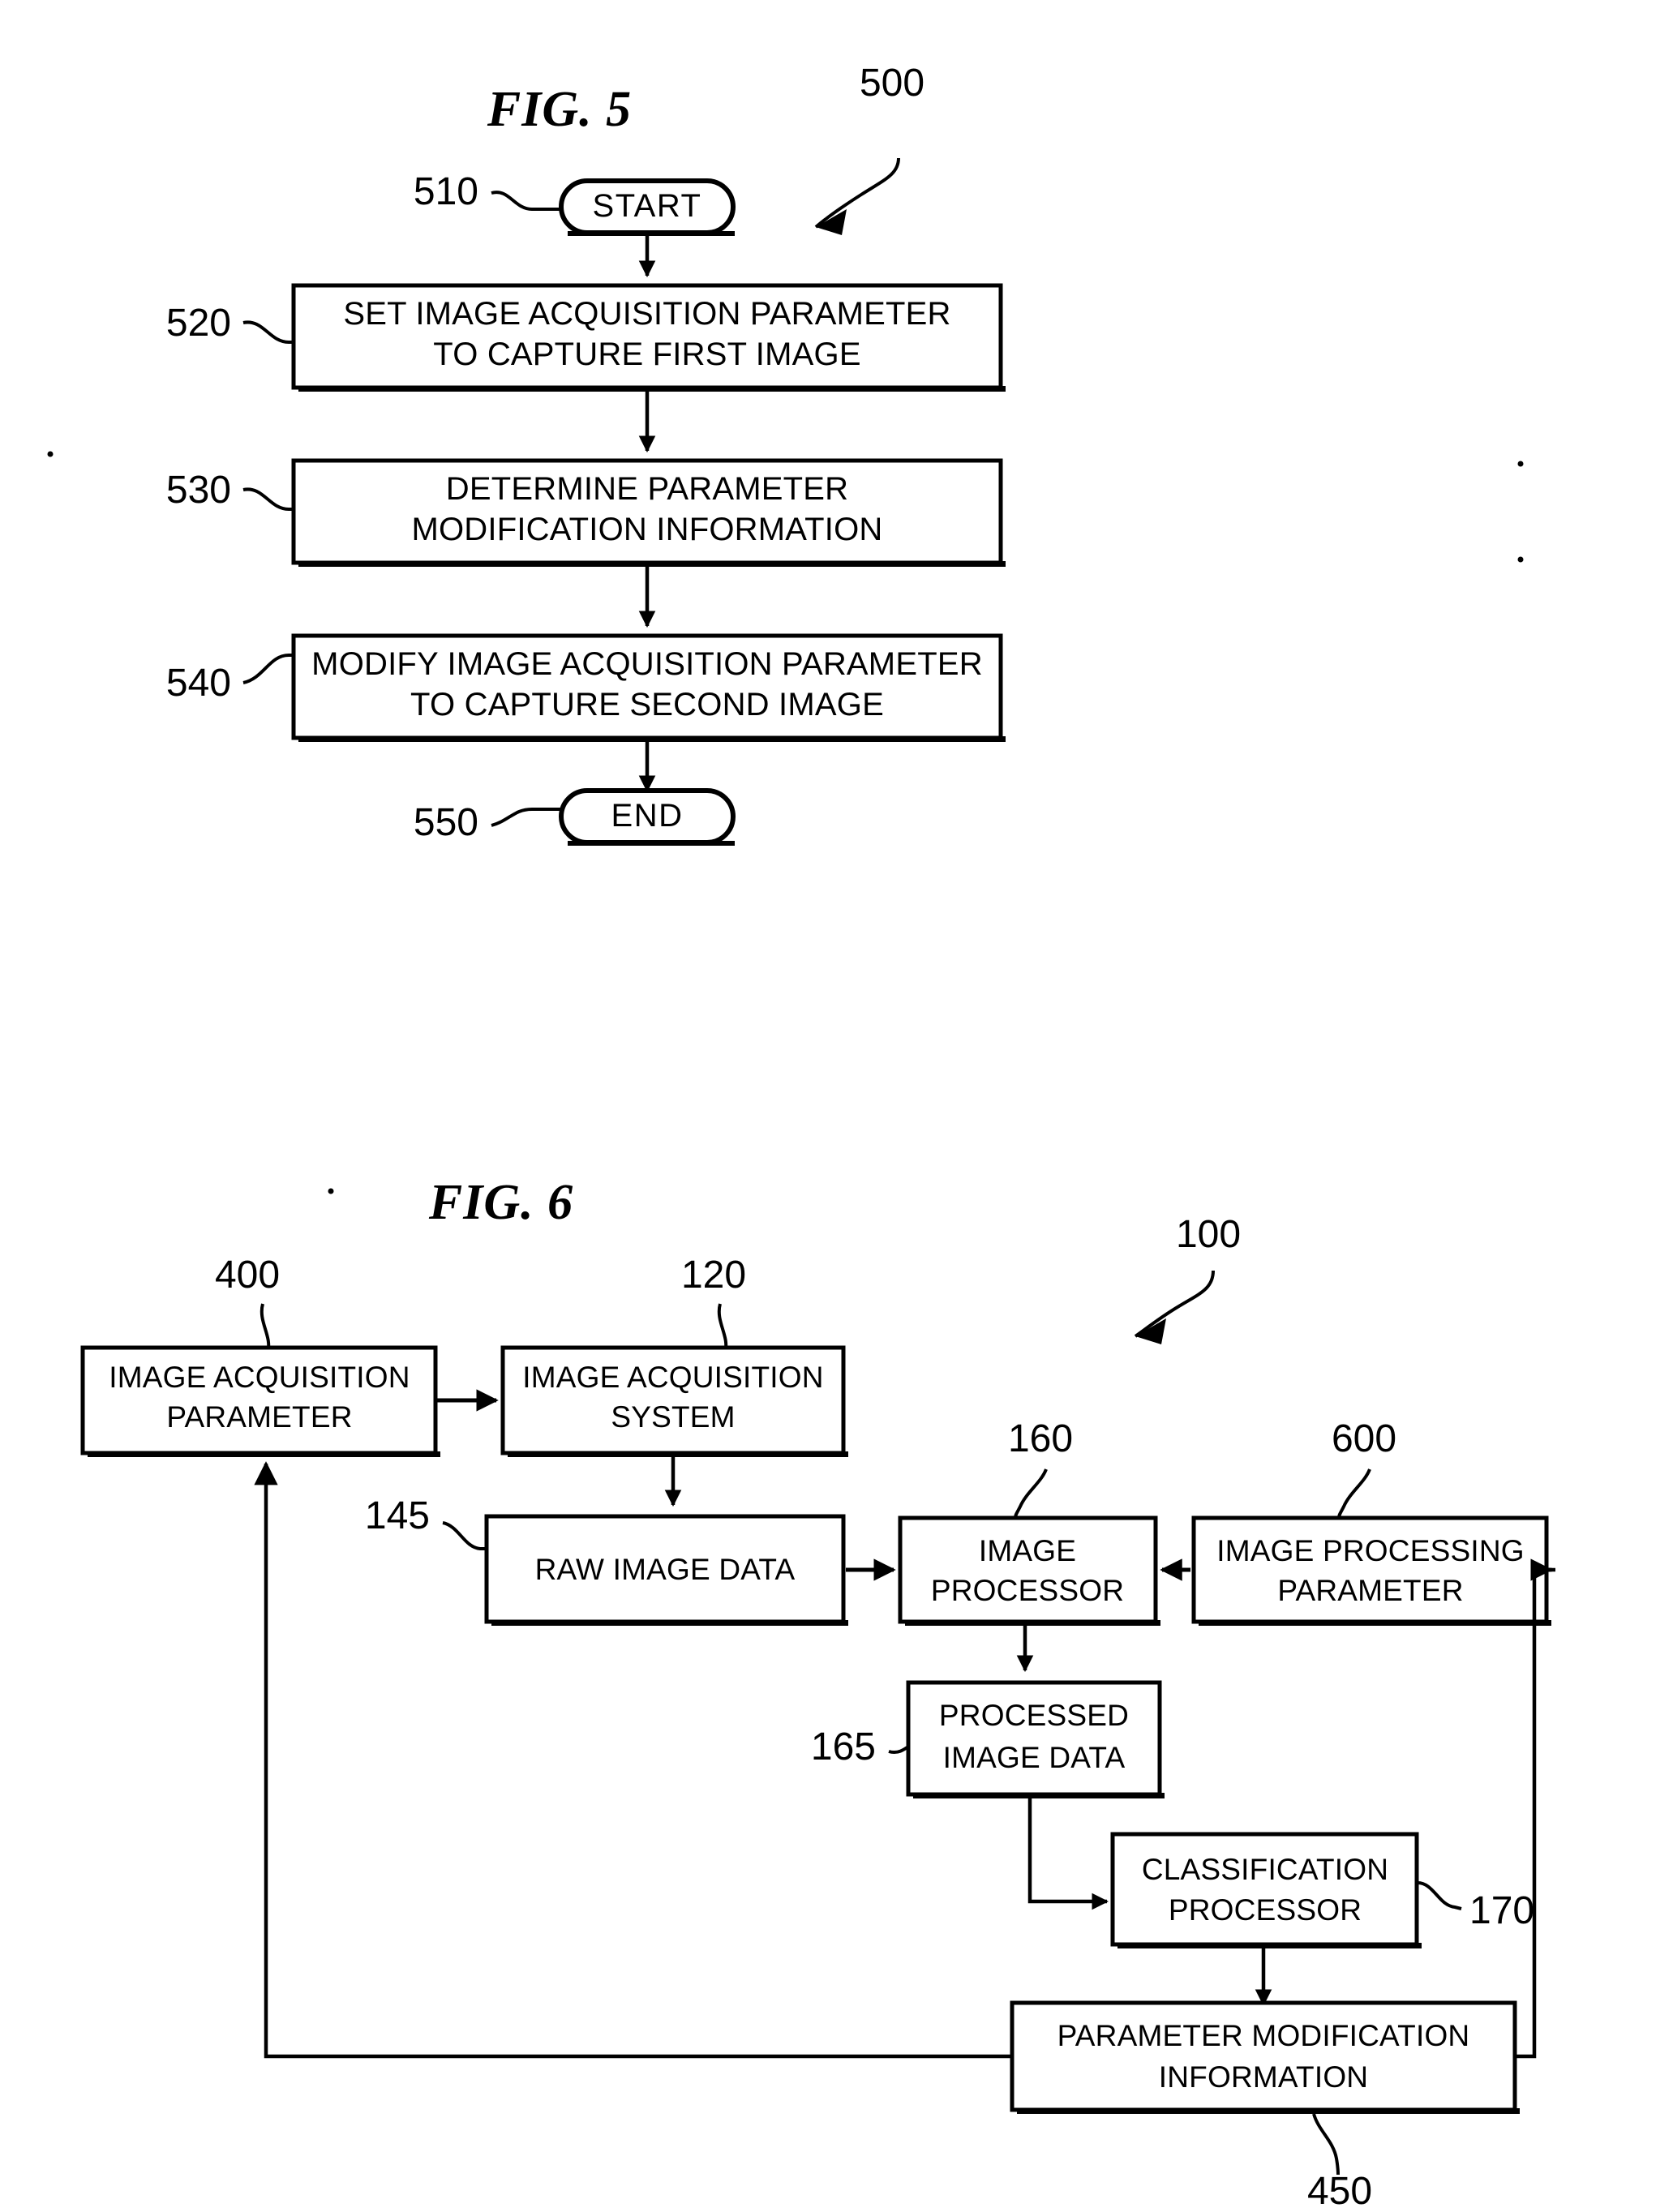  I want to click on scan-speck-right-upper, so click(1520, 464).